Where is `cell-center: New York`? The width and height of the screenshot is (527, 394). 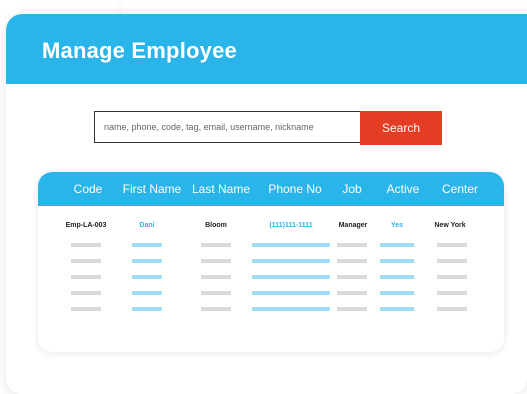 cell-center: New York is located at coordinates (450, 225).